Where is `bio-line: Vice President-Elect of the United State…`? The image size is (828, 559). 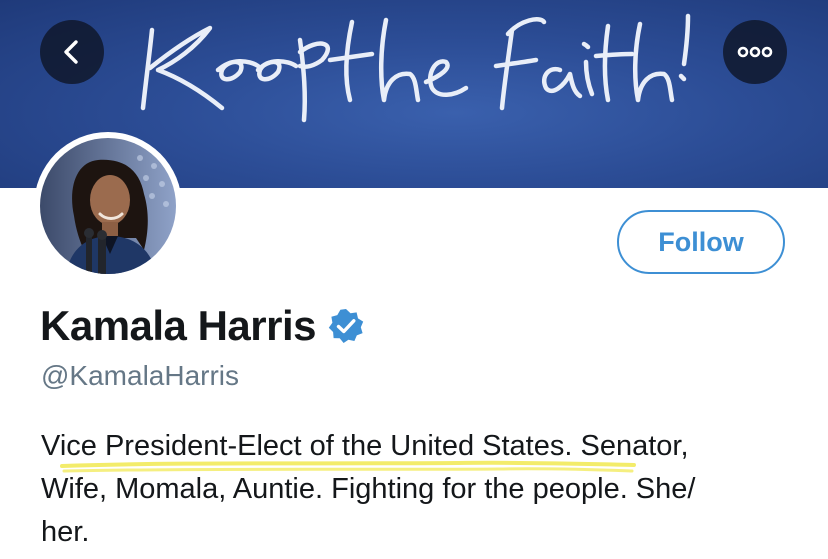
bio-line: Vice President-Elect of the United State… is located at coordinates (365, 446).